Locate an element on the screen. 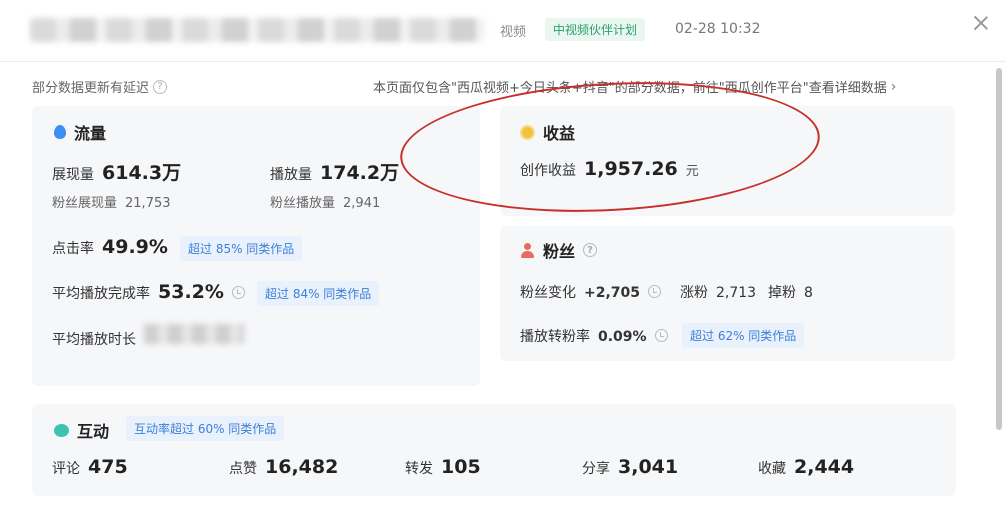 Image resolution: width=1006 pixels, height=529 pixels. fan-plays: 粉丝播放量 2,941 is located at coordinates (325, 203).